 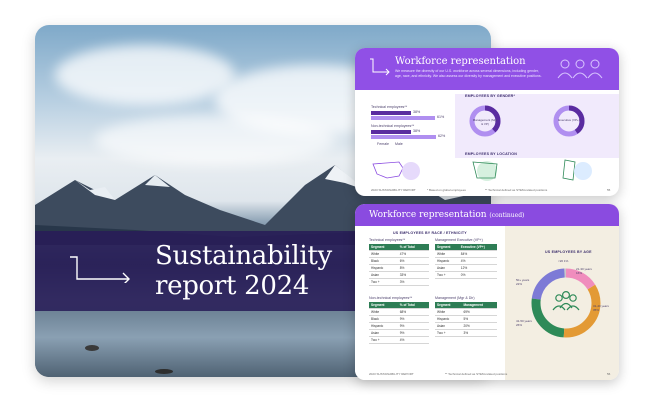 What do you see at coordinates (391, 113) in the screenshot?
I see `bar-female-technical` at bounding box center [391, 113].